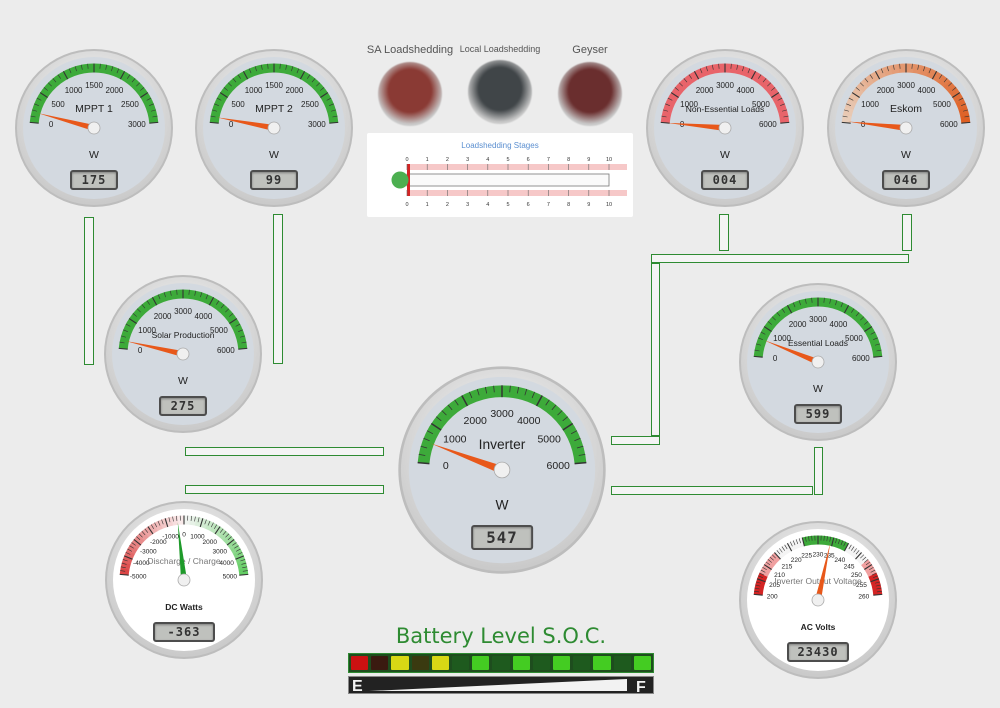  What do you see at coordinates (906, 109) in the screenshot?
I see `gauge-title: Eskom` at bounding box center [906, 109].